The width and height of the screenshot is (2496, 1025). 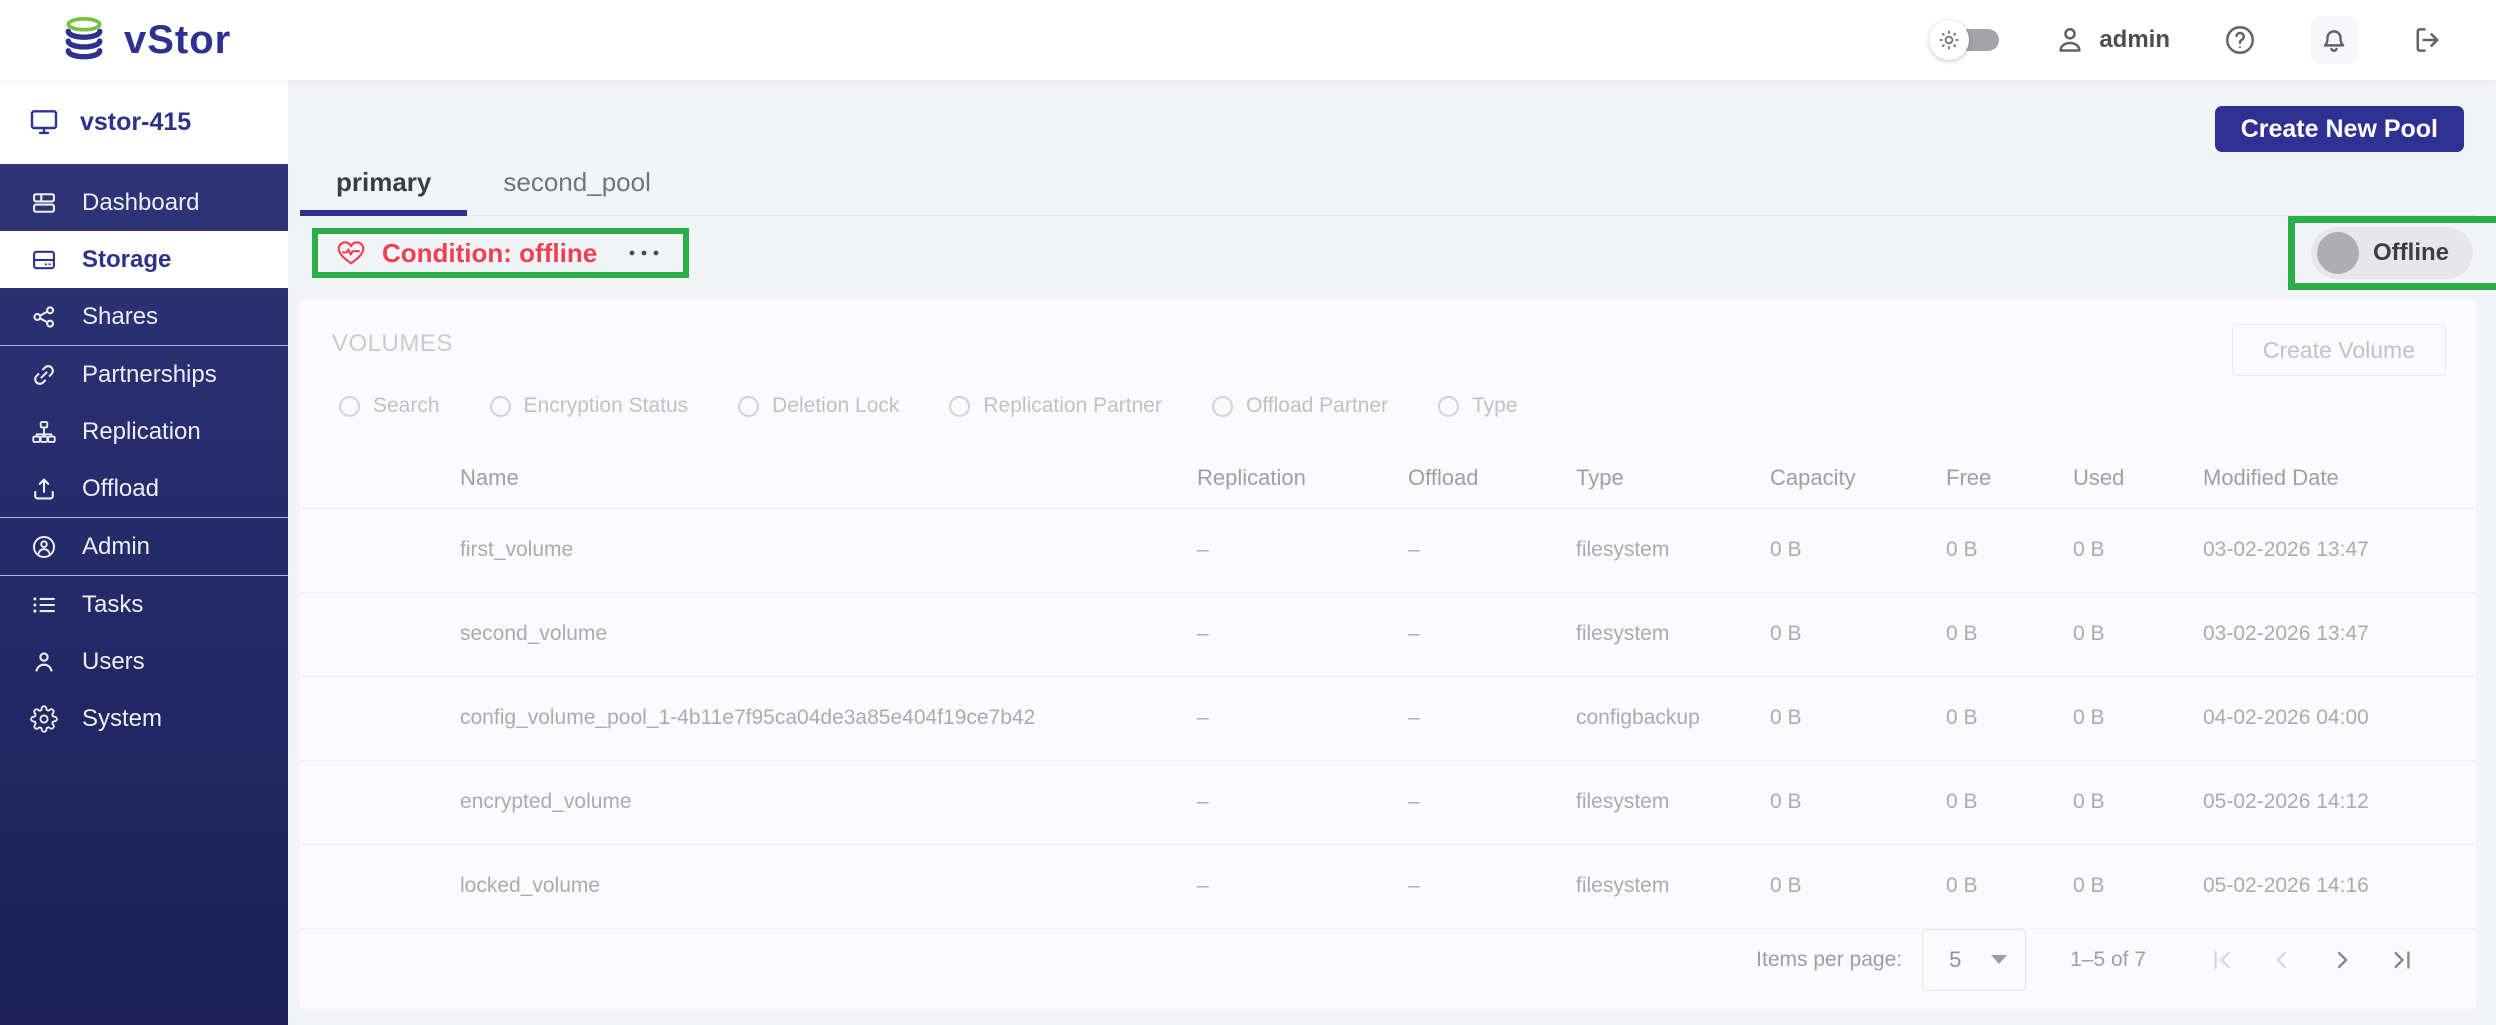 I want to click on tasks-list-icon, so click(x=44, y=604).